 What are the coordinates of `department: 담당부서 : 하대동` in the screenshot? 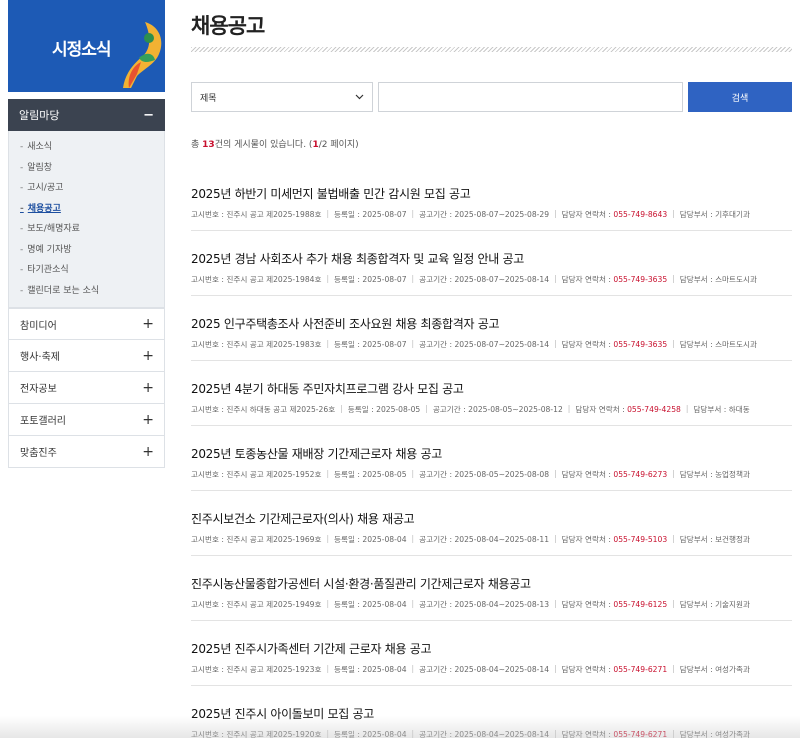 It's located at (721, 409).